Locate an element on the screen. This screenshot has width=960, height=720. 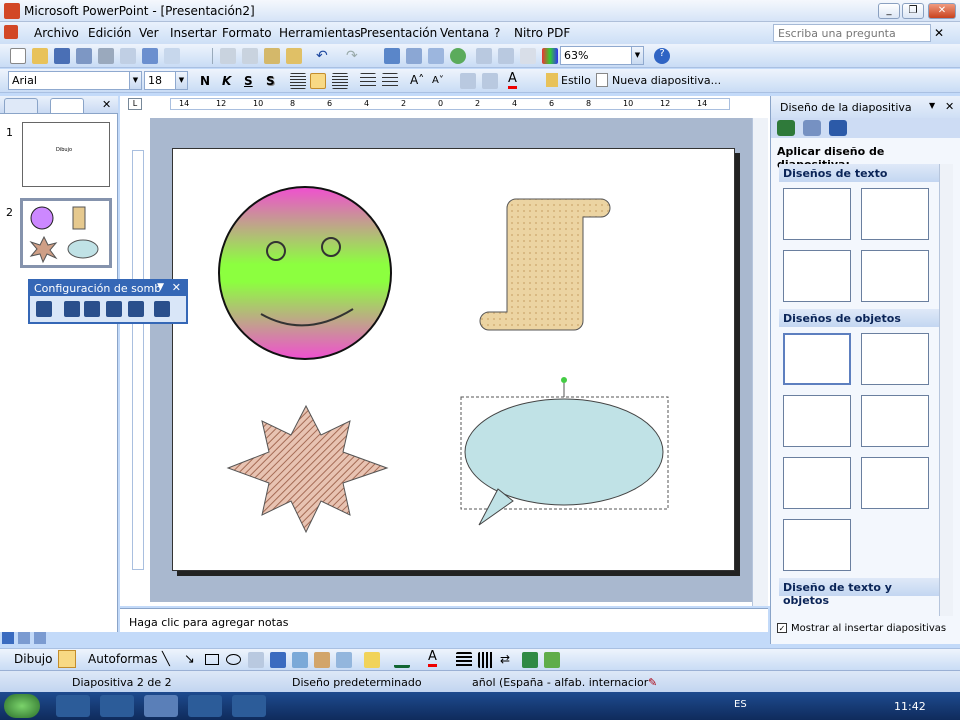
shadow-toggle-icon is located at coordinates (44, 309).